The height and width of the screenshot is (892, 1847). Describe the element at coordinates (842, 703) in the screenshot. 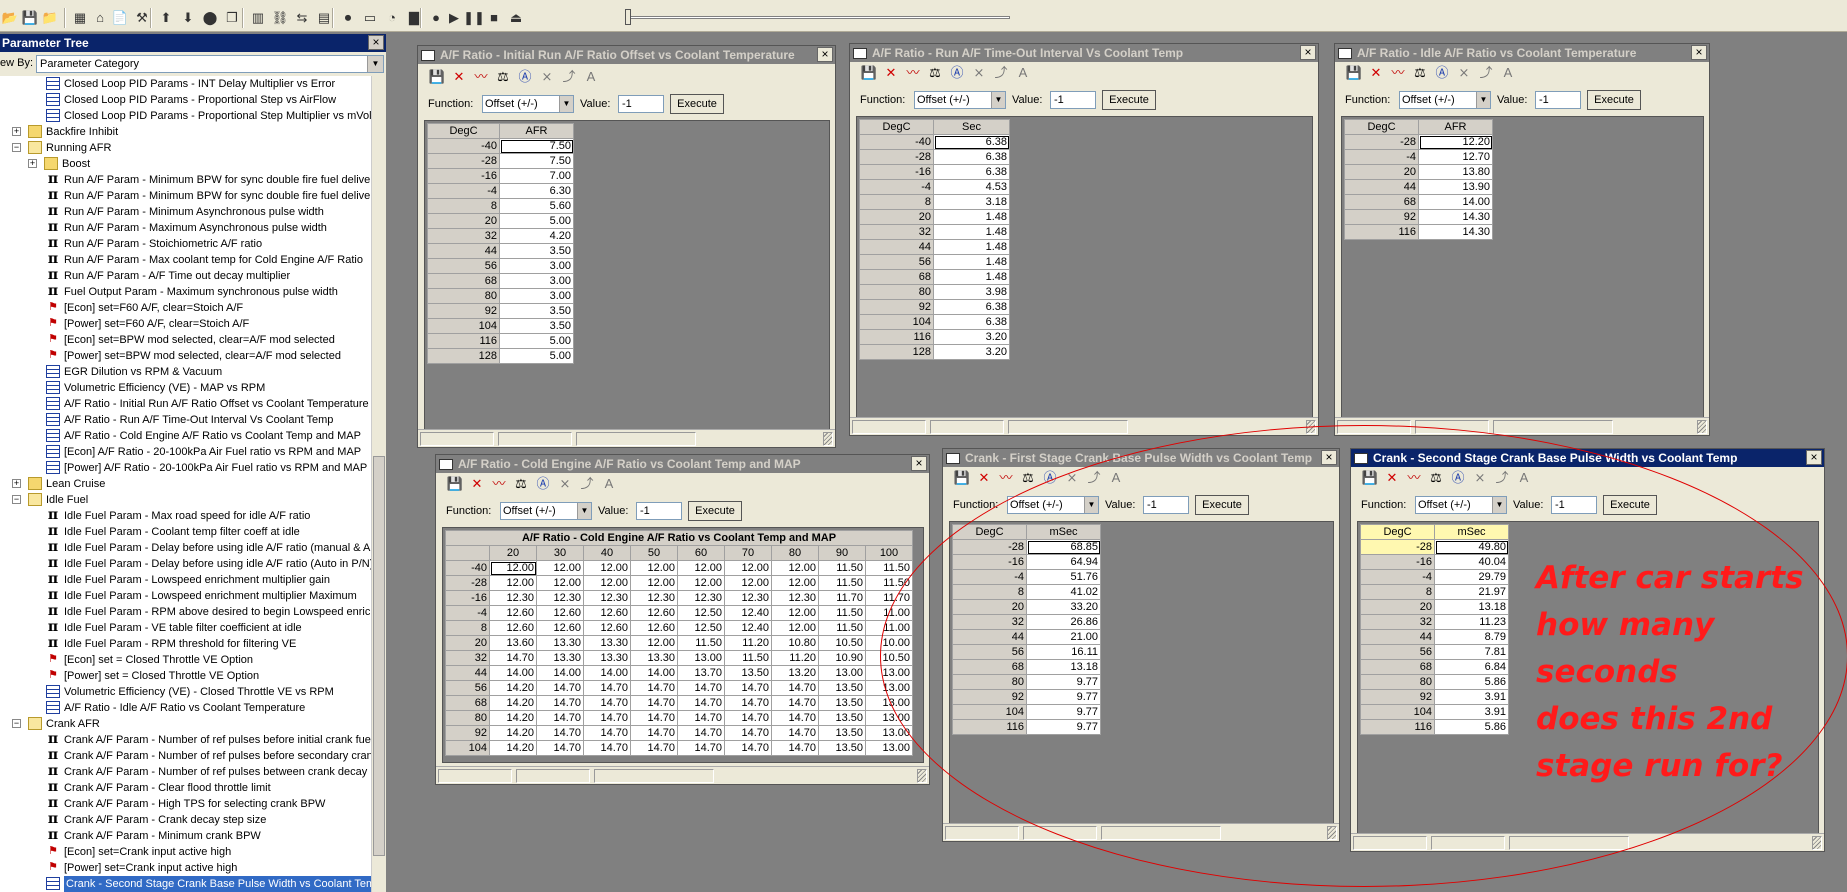

I see `table-cell: 13.50` at that location.